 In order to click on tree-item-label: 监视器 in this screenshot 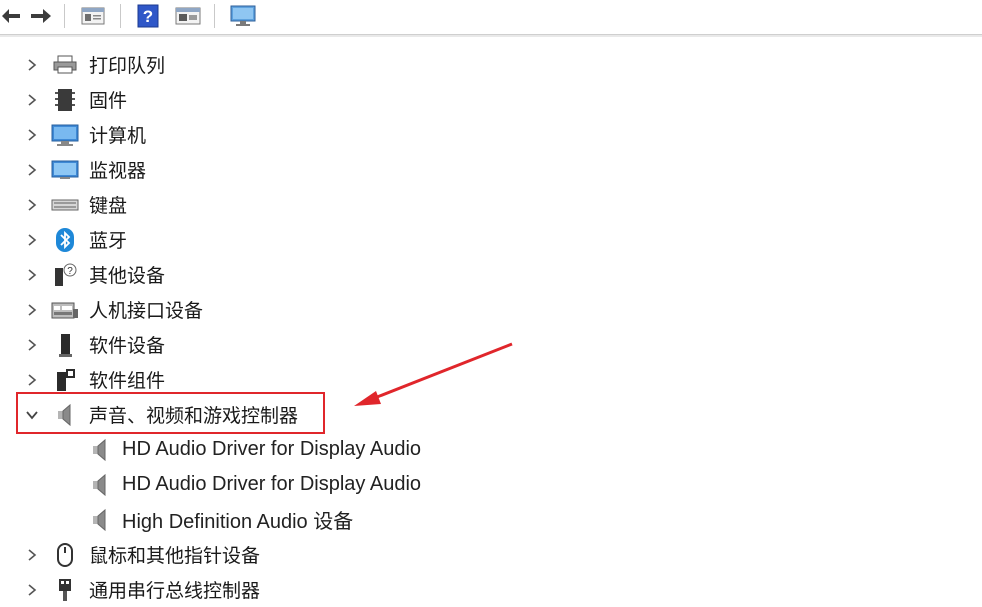, I will do `click(118, 171)`.